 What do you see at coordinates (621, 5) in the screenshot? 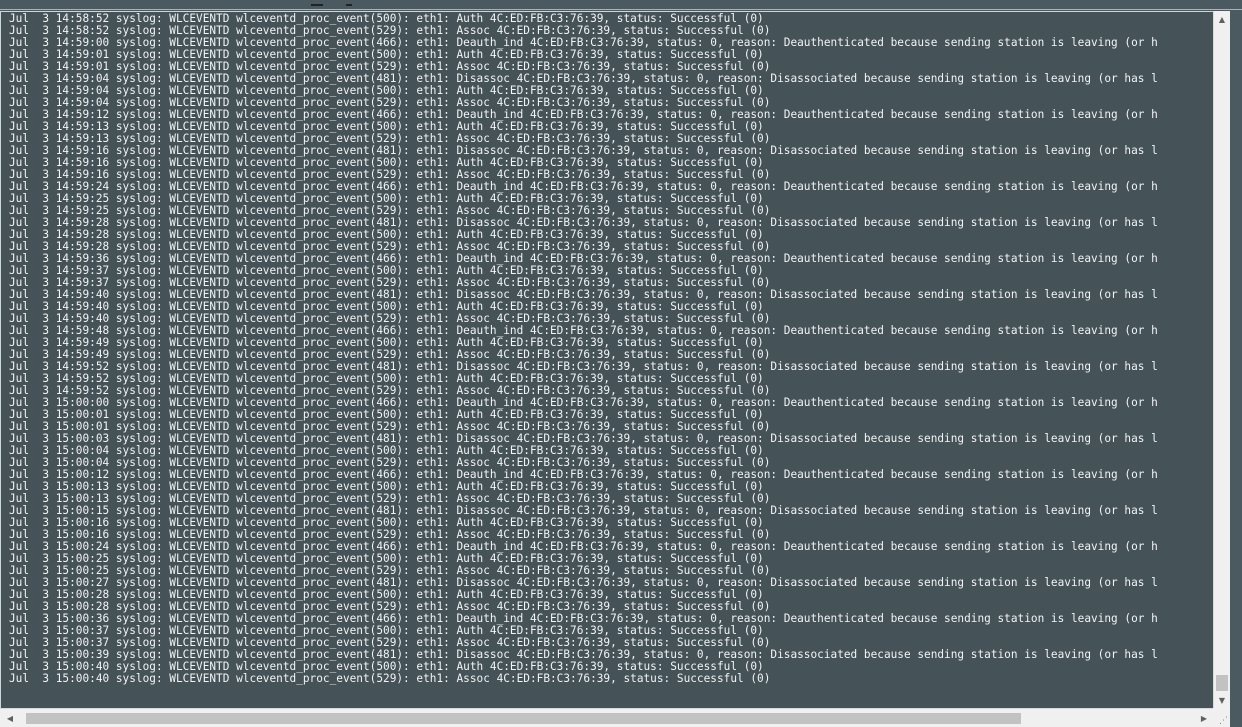
I see `top-border` at bounding box center [621, 5].